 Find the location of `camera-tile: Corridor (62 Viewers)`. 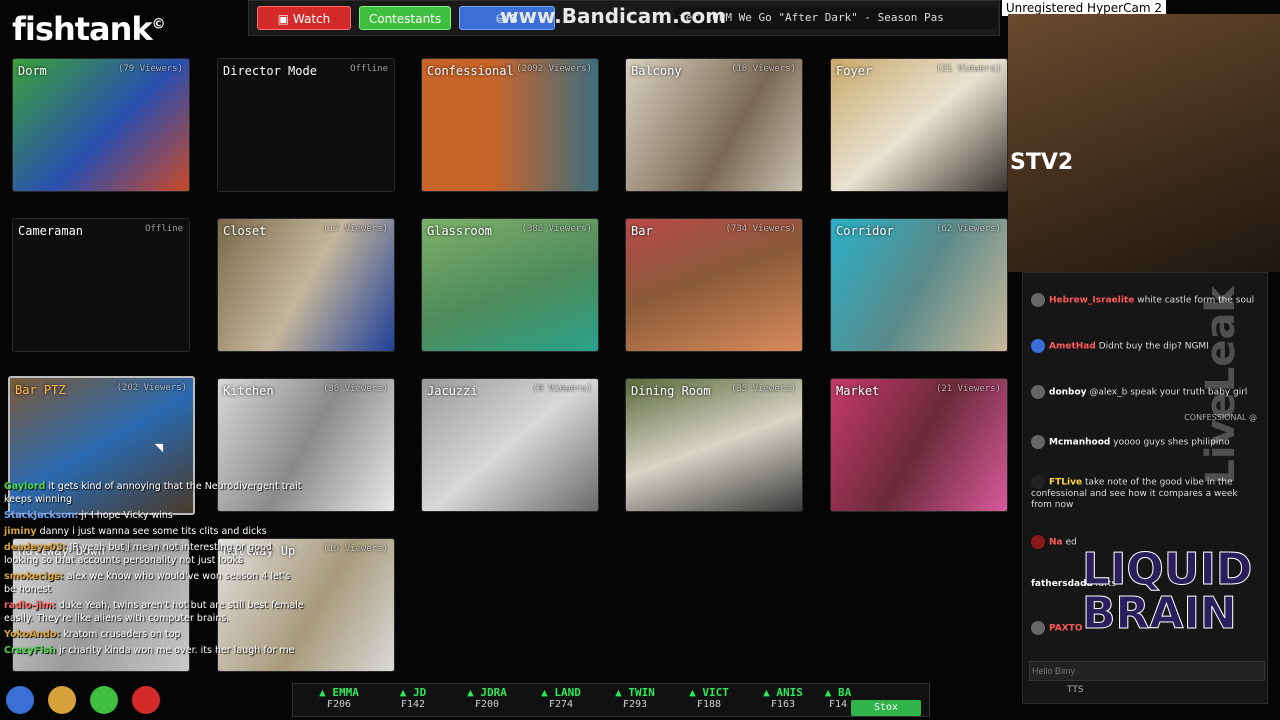

camera-tile: Corridor (62 Viewers) is located at coordinates (919, 285).